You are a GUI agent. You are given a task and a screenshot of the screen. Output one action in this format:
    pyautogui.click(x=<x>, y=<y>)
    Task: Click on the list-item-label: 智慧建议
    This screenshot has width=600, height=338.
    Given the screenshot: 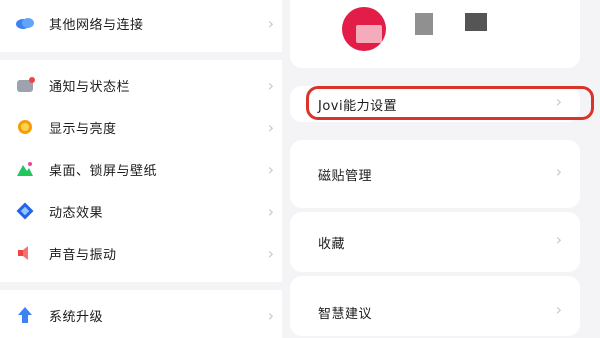 What is the action you would take?
    pyautogui.click(x=345, y=314)
    